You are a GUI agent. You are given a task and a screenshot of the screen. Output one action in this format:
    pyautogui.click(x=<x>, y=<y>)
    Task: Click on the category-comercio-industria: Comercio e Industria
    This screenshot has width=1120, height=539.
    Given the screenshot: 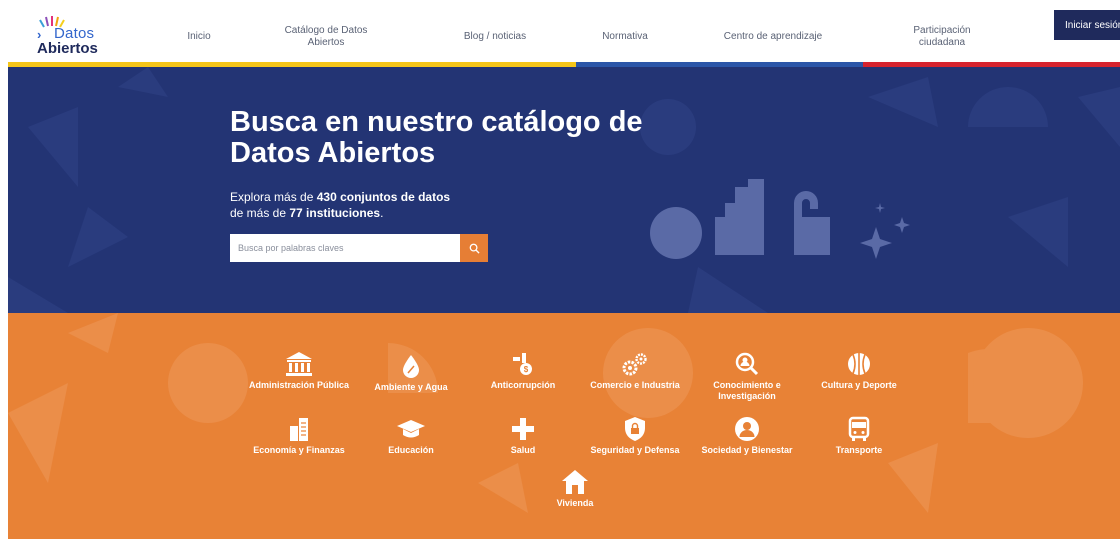 What is the action you would take?
    pyautogui.click(x=635, y=371)
    